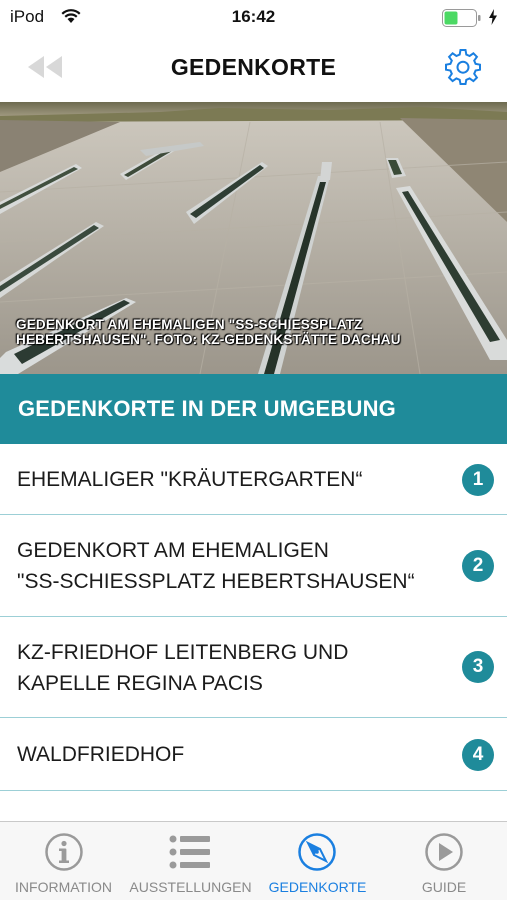 The height and width of the screenshot is (900, 507). Describe the element at coordinates (478, 755) in the screenshot. I see `site-number-badge: 4` at that location.